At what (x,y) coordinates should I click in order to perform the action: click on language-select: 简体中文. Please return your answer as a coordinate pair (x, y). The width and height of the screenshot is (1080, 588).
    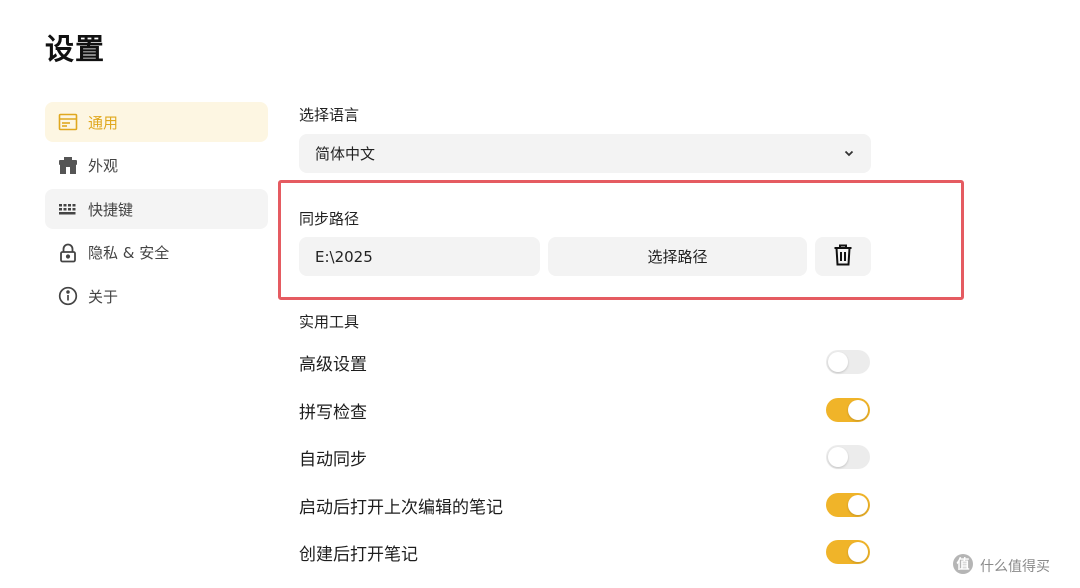
    Looking at the image, I should click on (585, 153).